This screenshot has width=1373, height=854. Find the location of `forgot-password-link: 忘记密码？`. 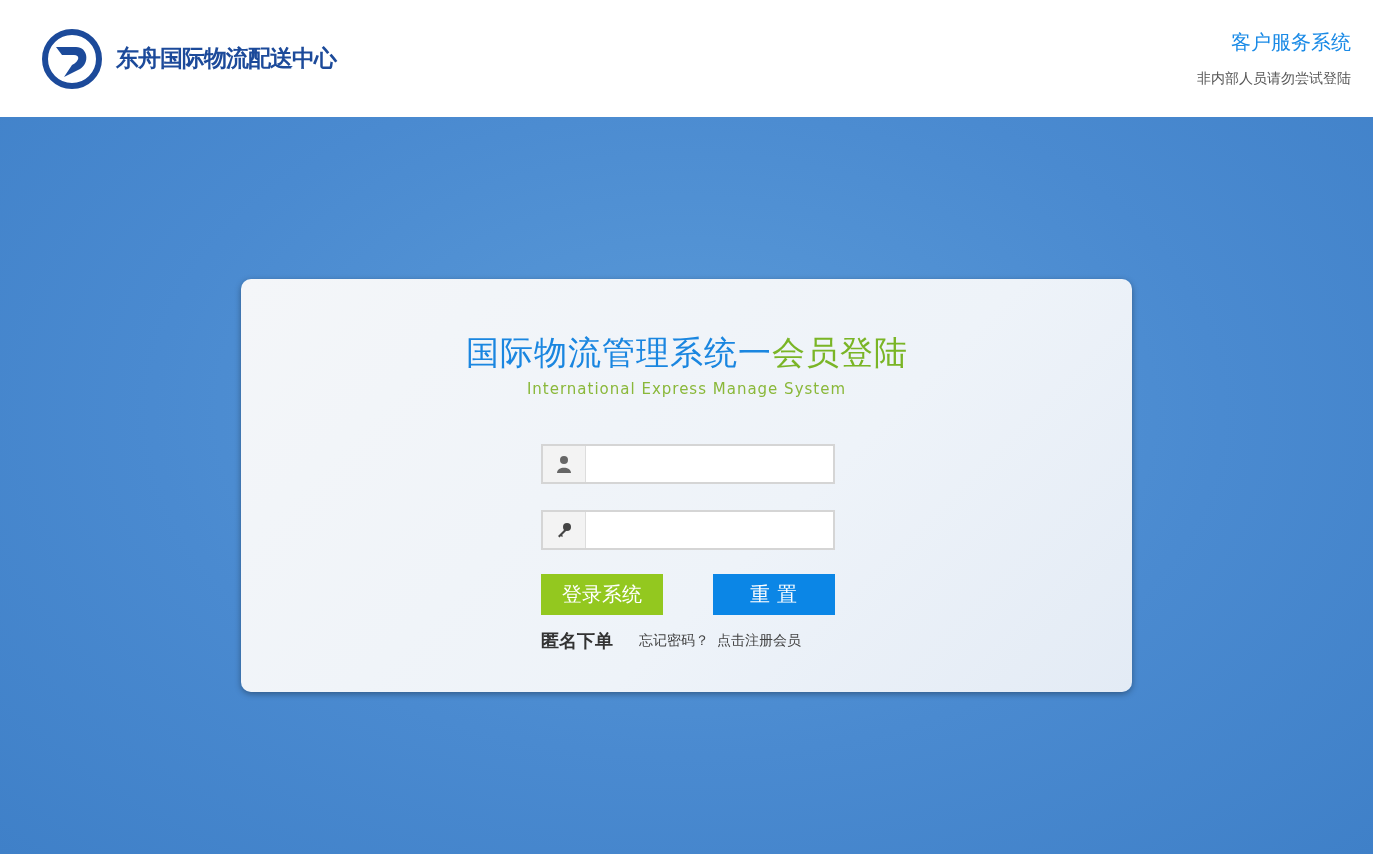

forgot-password-link: 忘记密码？ is located at coordinates (673, 641).